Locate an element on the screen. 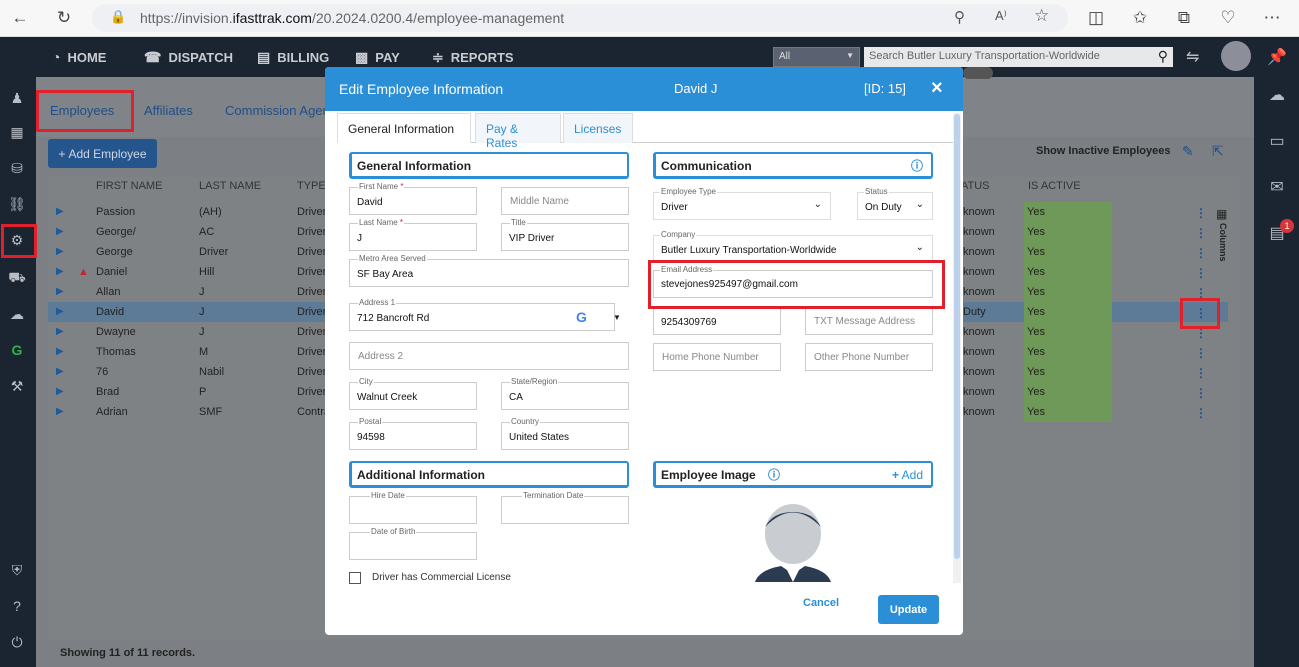 This screenshot has height=667, width=1299. tab-general-information: General Information is located at coordinates (404, 128).